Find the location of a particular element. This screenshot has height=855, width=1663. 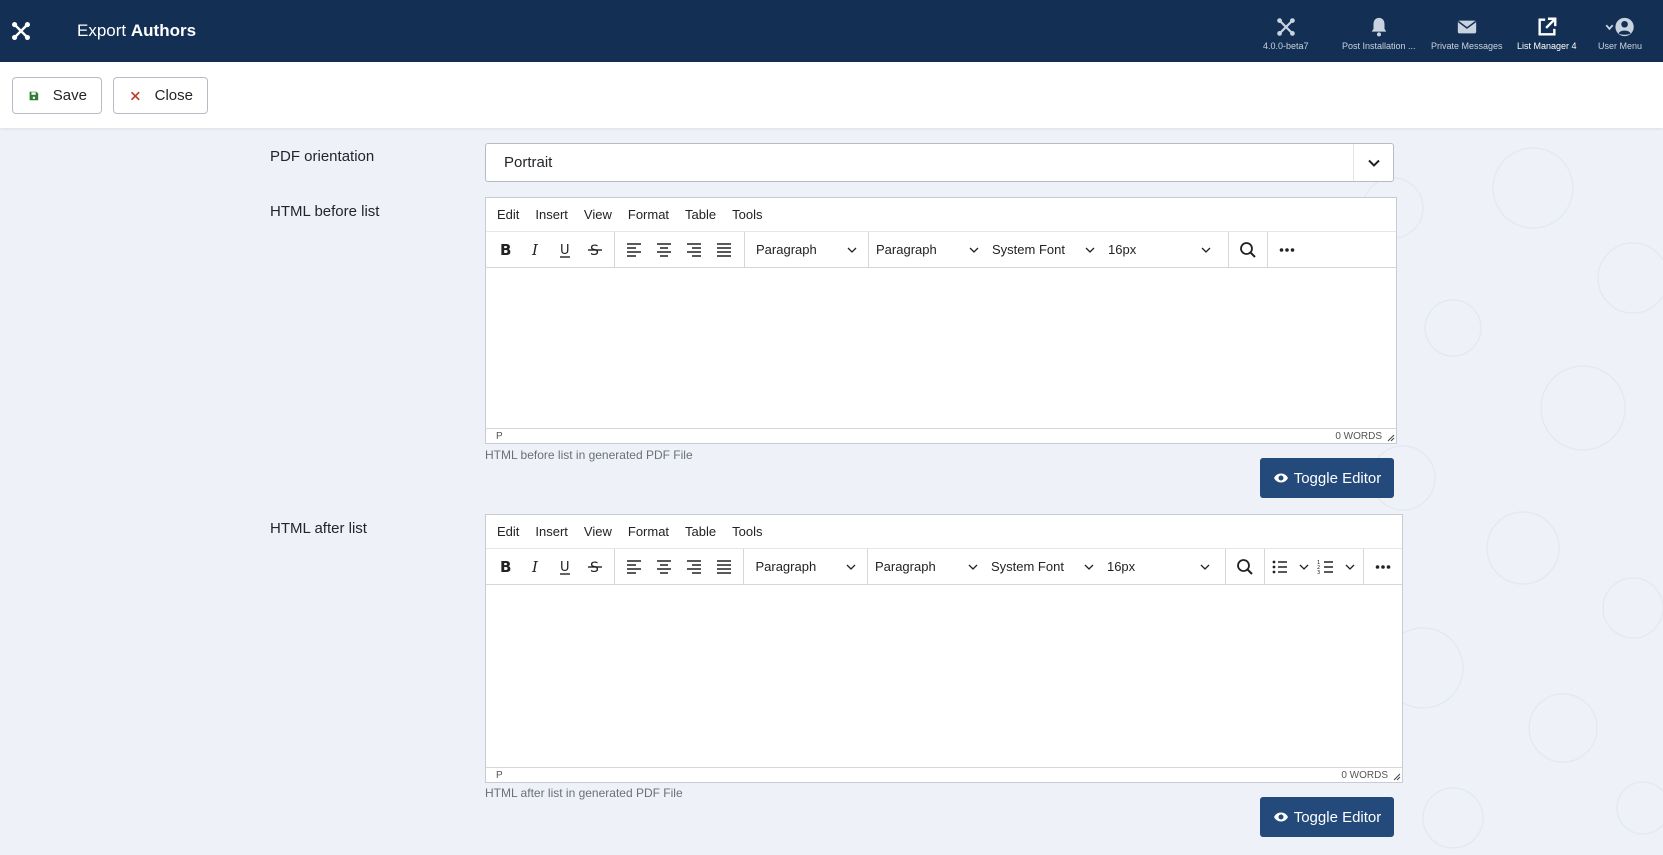

align-left-icon is located at coordinates (634, 566).